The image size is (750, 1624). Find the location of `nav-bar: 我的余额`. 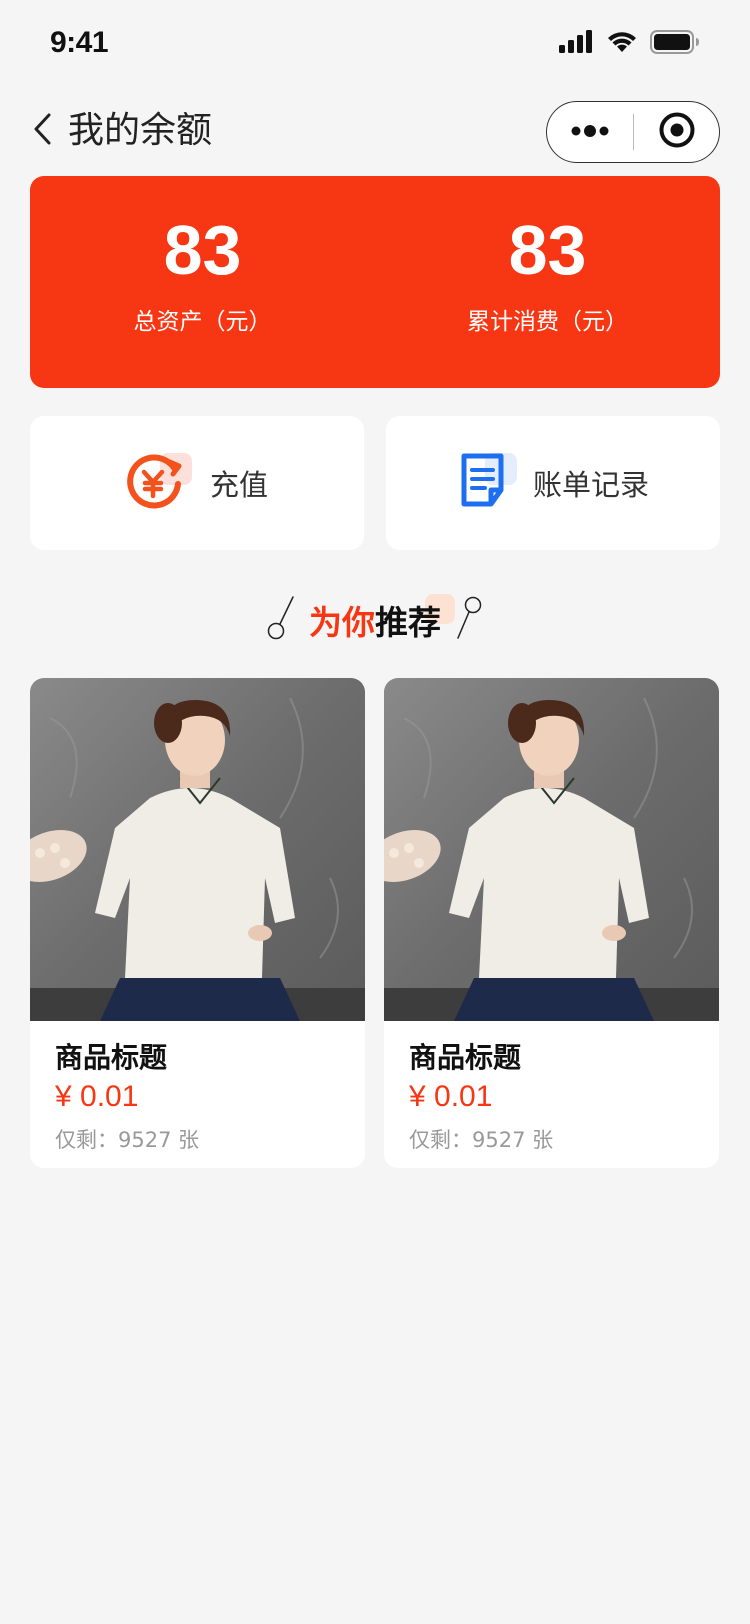

nav-bar: 我的余额 is located at coordinates (375, 131).